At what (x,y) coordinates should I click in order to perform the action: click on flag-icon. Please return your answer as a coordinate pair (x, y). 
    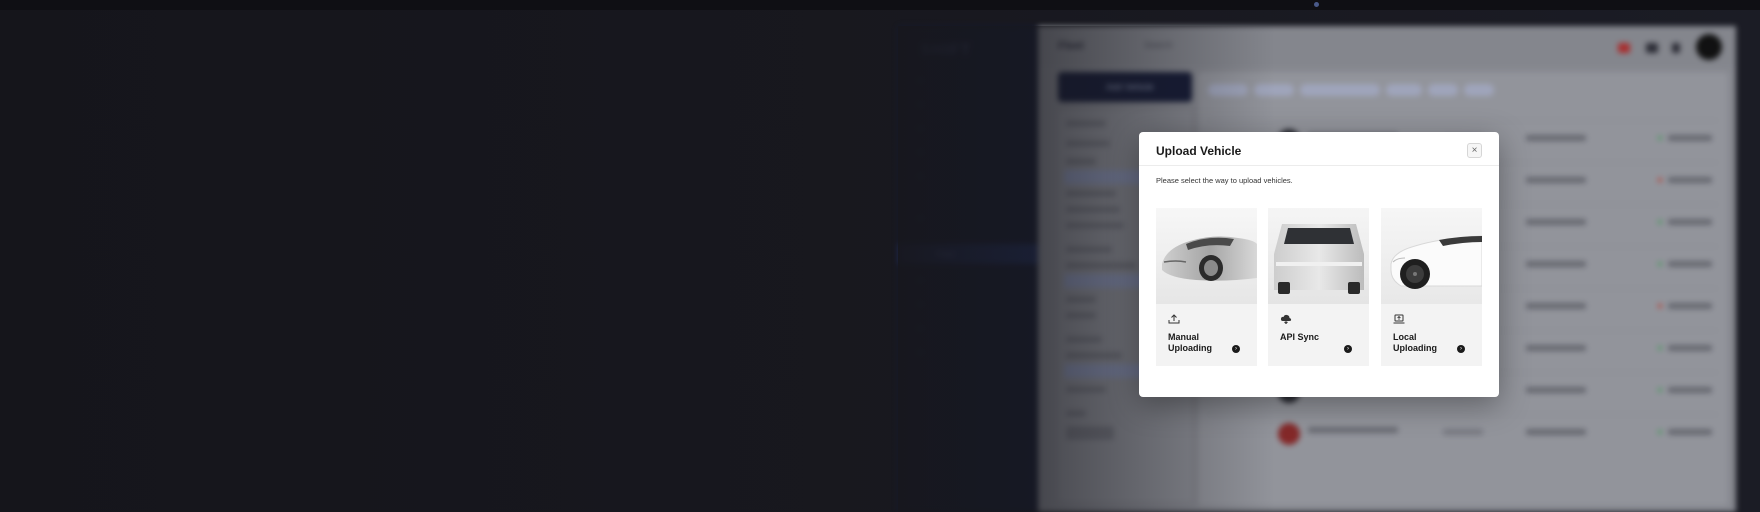
    Looking at the image, I should click on (1624, 48).